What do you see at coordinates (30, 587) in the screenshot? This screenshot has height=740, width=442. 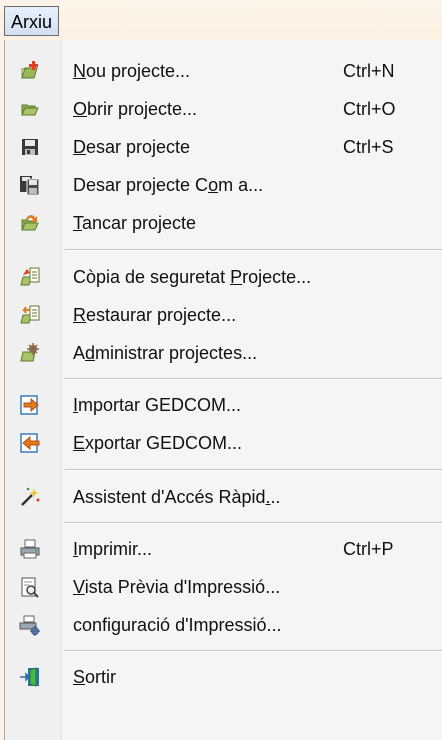 I see `print-preview-icon` at bounding box center [30, 587].